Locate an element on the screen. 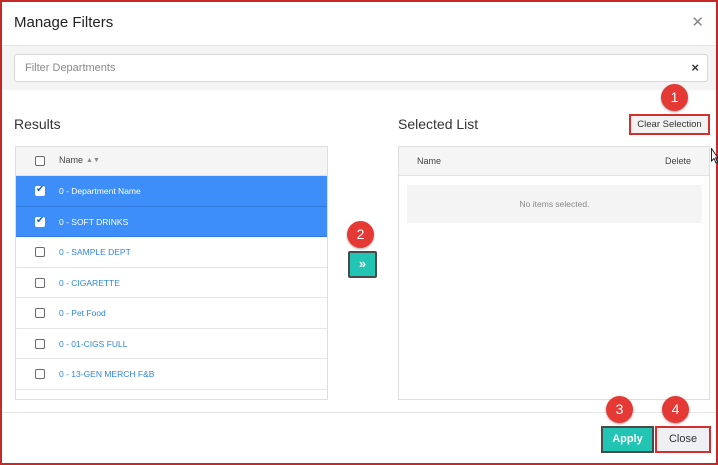 The height and width of the screenshot is (465, 718). selected-list-header: Name Delete is located at coordinates (554, 161).